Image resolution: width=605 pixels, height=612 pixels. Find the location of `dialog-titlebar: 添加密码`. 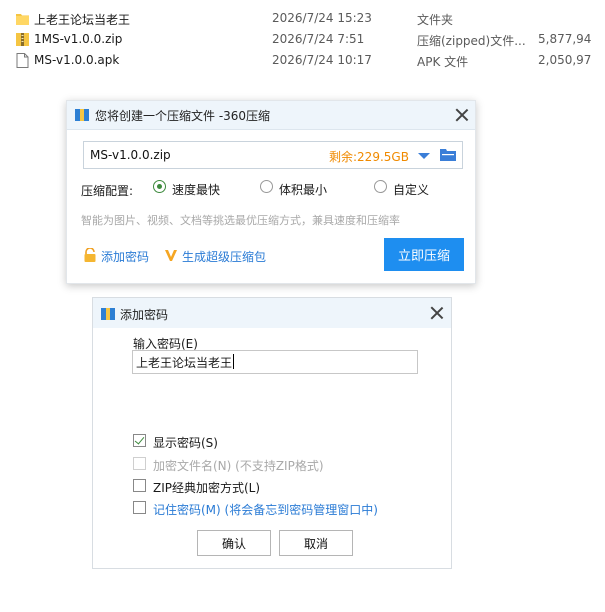

dialog-titlebar: 添加密码 is located at coordinates (272, 313).